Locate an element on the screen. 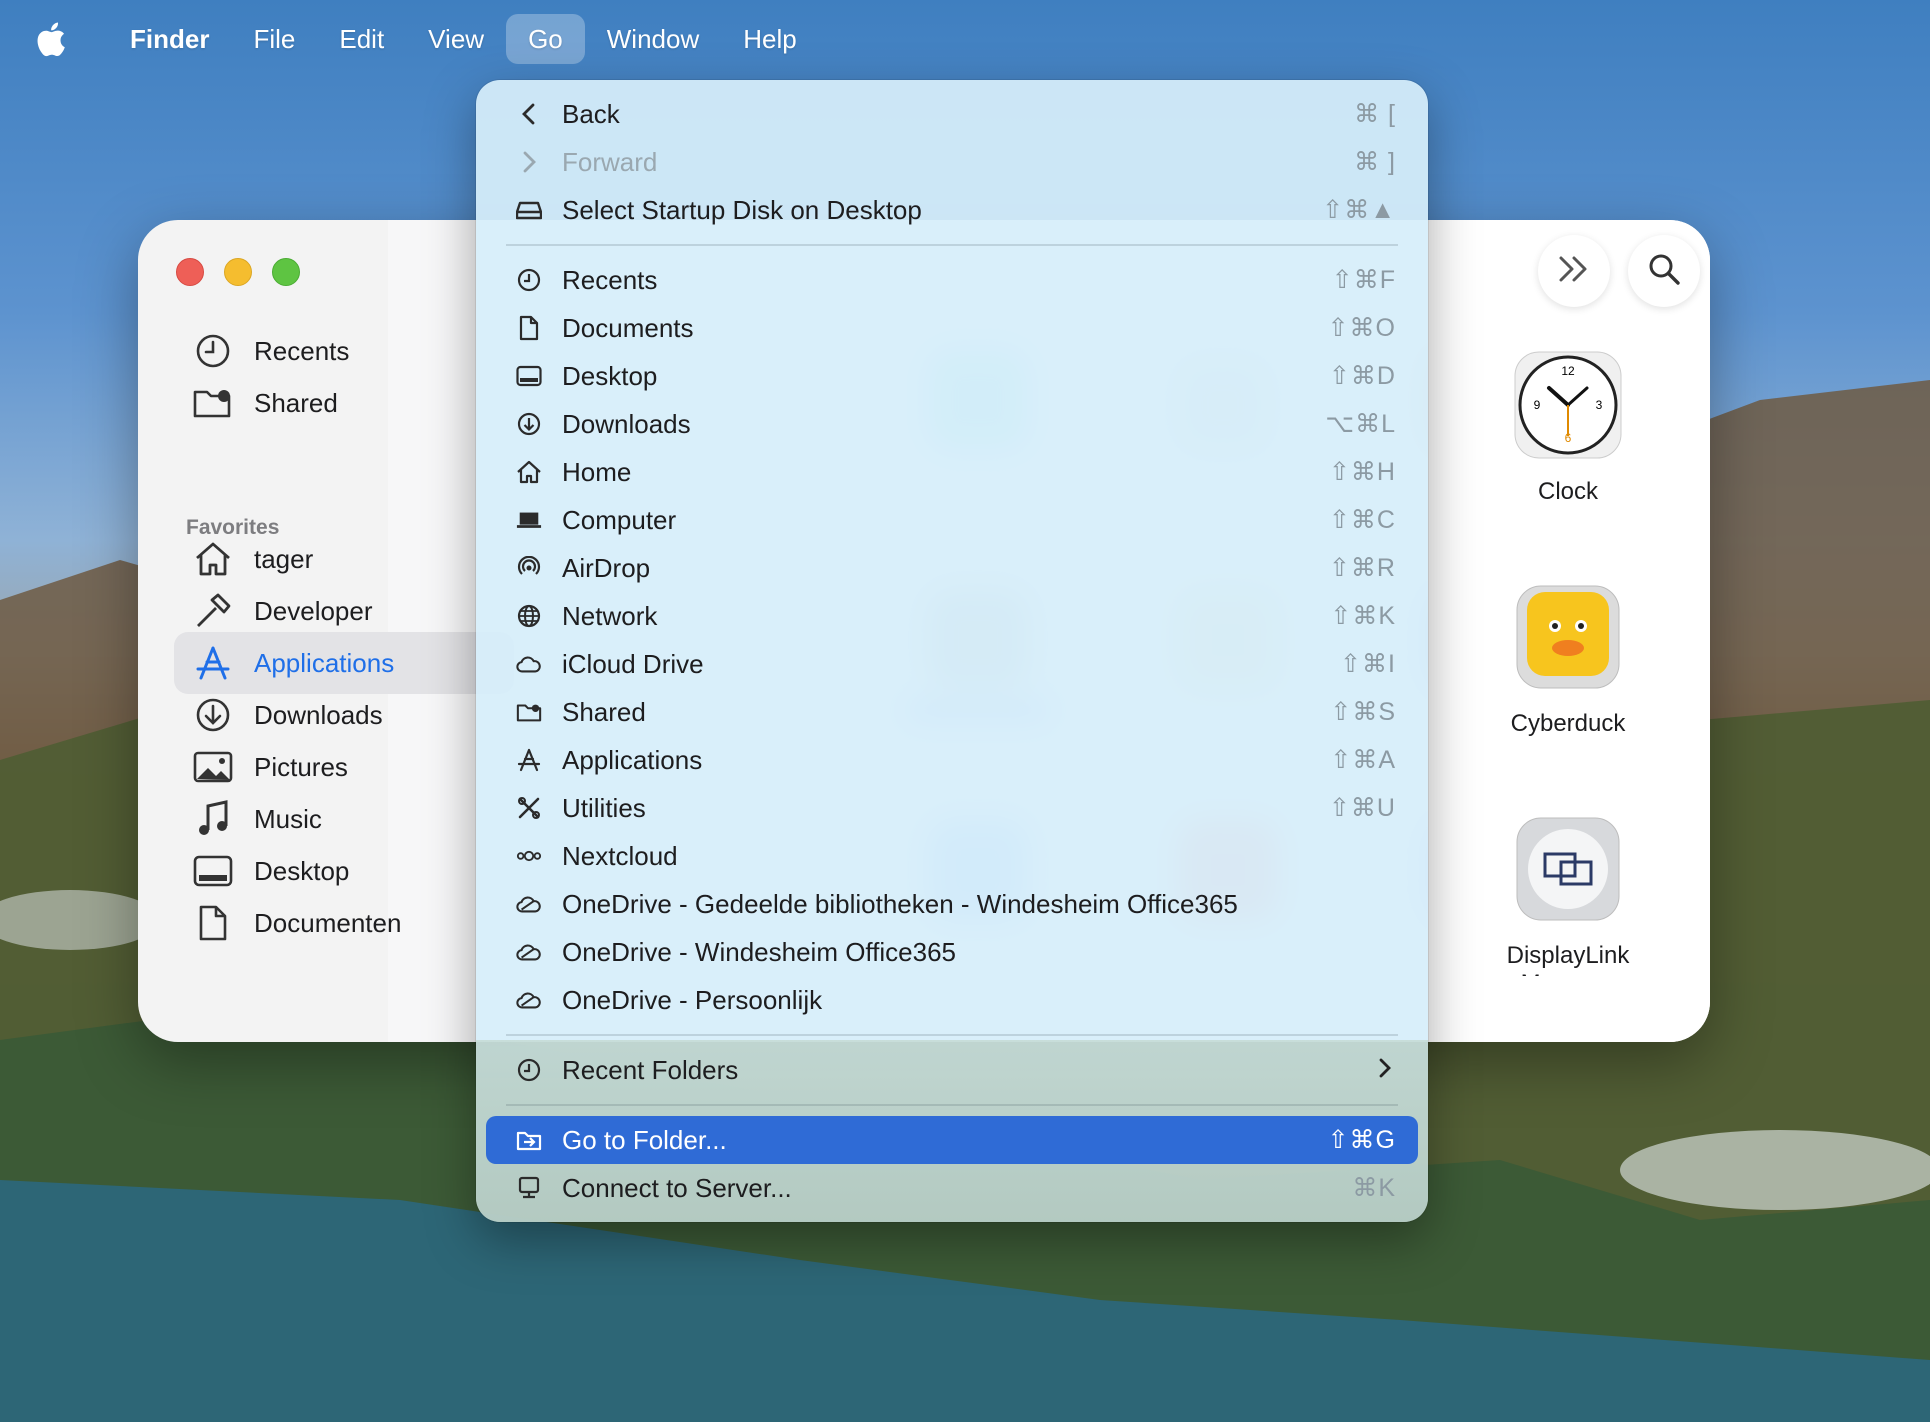 The image size is (1930, 1422). globe-icon is located at coordinates (529, 616).